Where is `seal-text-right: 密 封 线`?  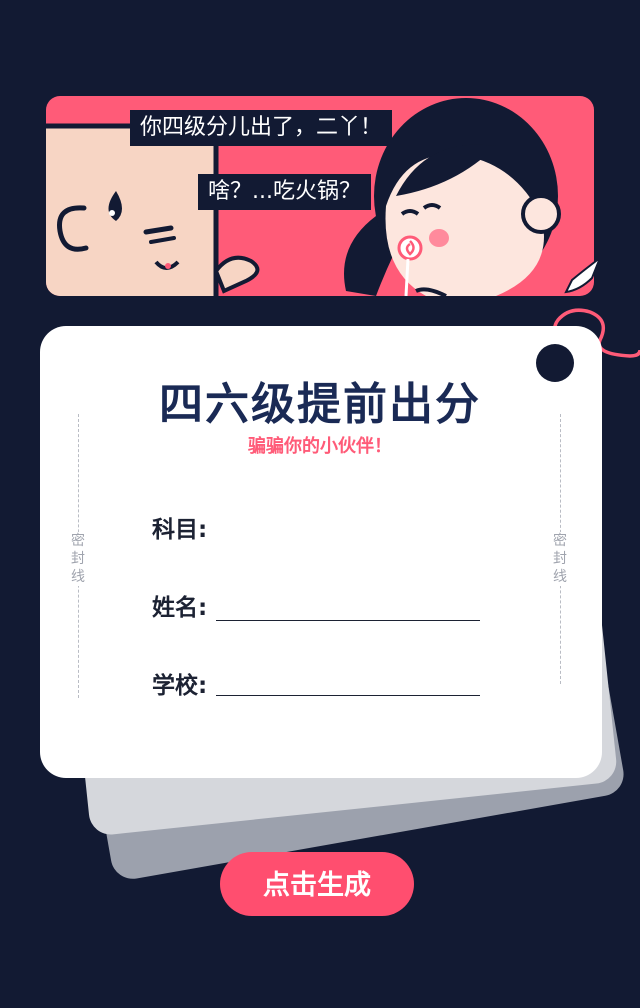
seal-text-right: 密 封 线 is located at coordinates (560, 559).